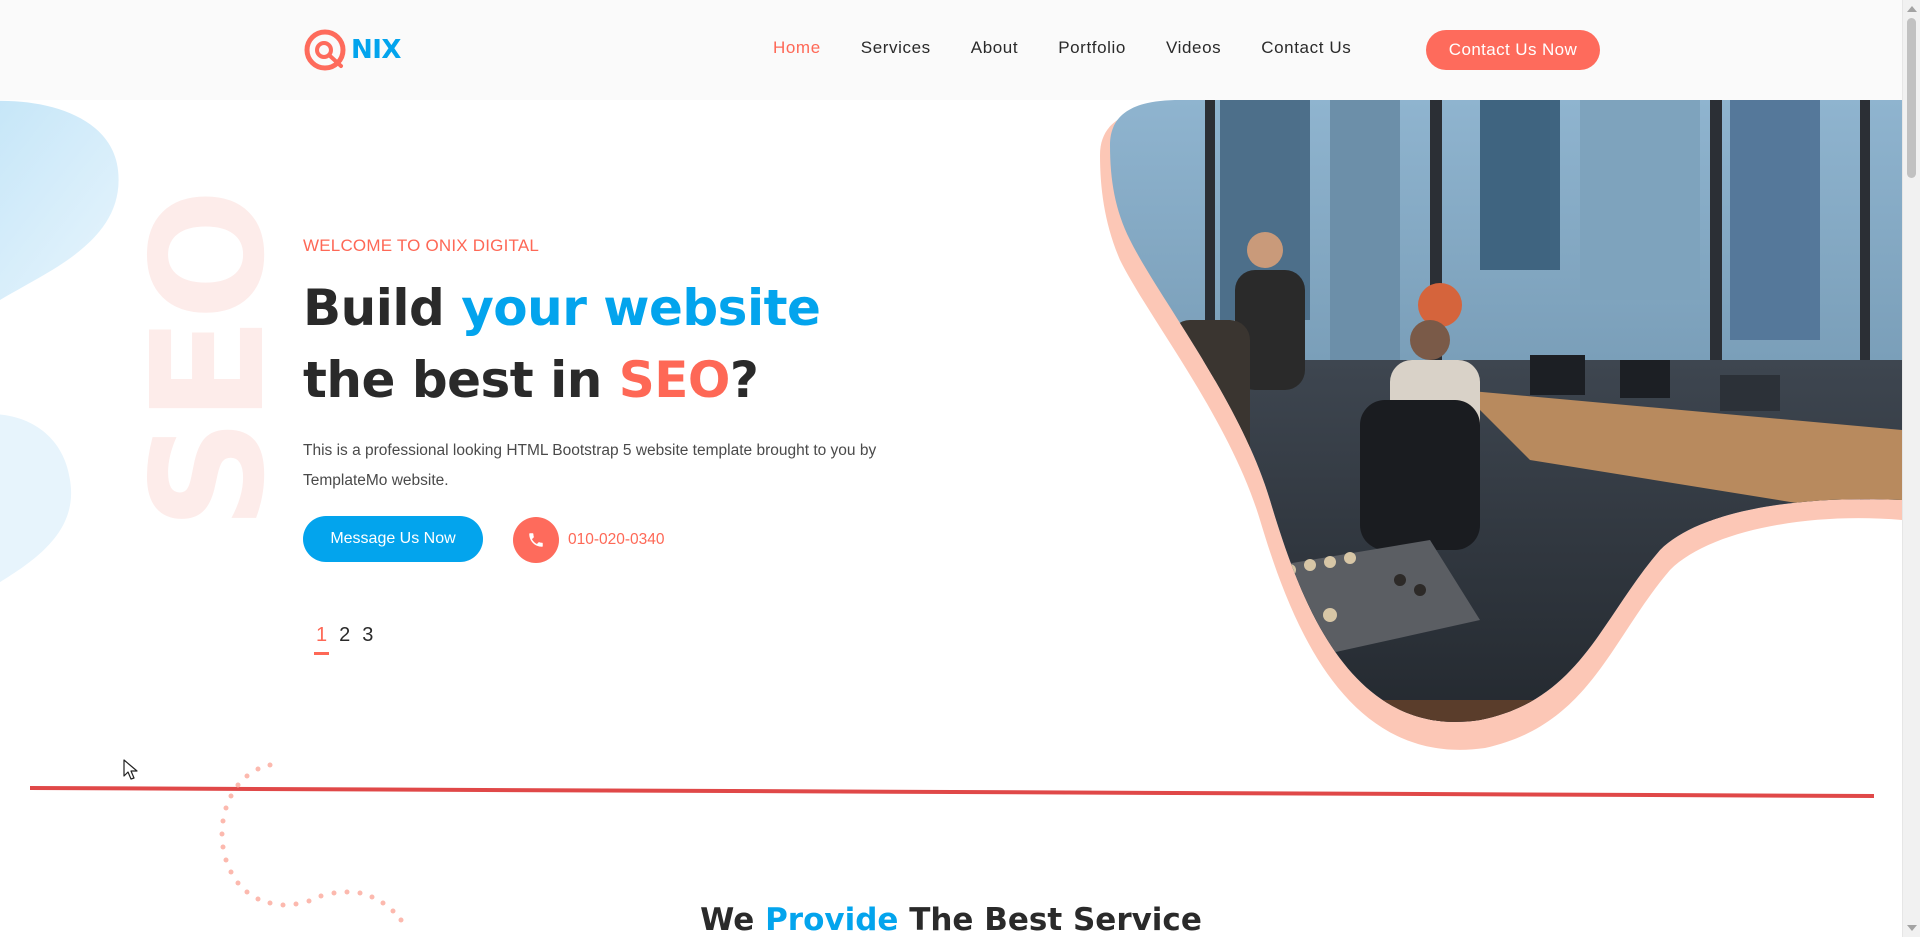  What do you see at coordinates (367, 635) in the screenshot?
I see `pager-item-3: 3` at bounding box center [367, 635].